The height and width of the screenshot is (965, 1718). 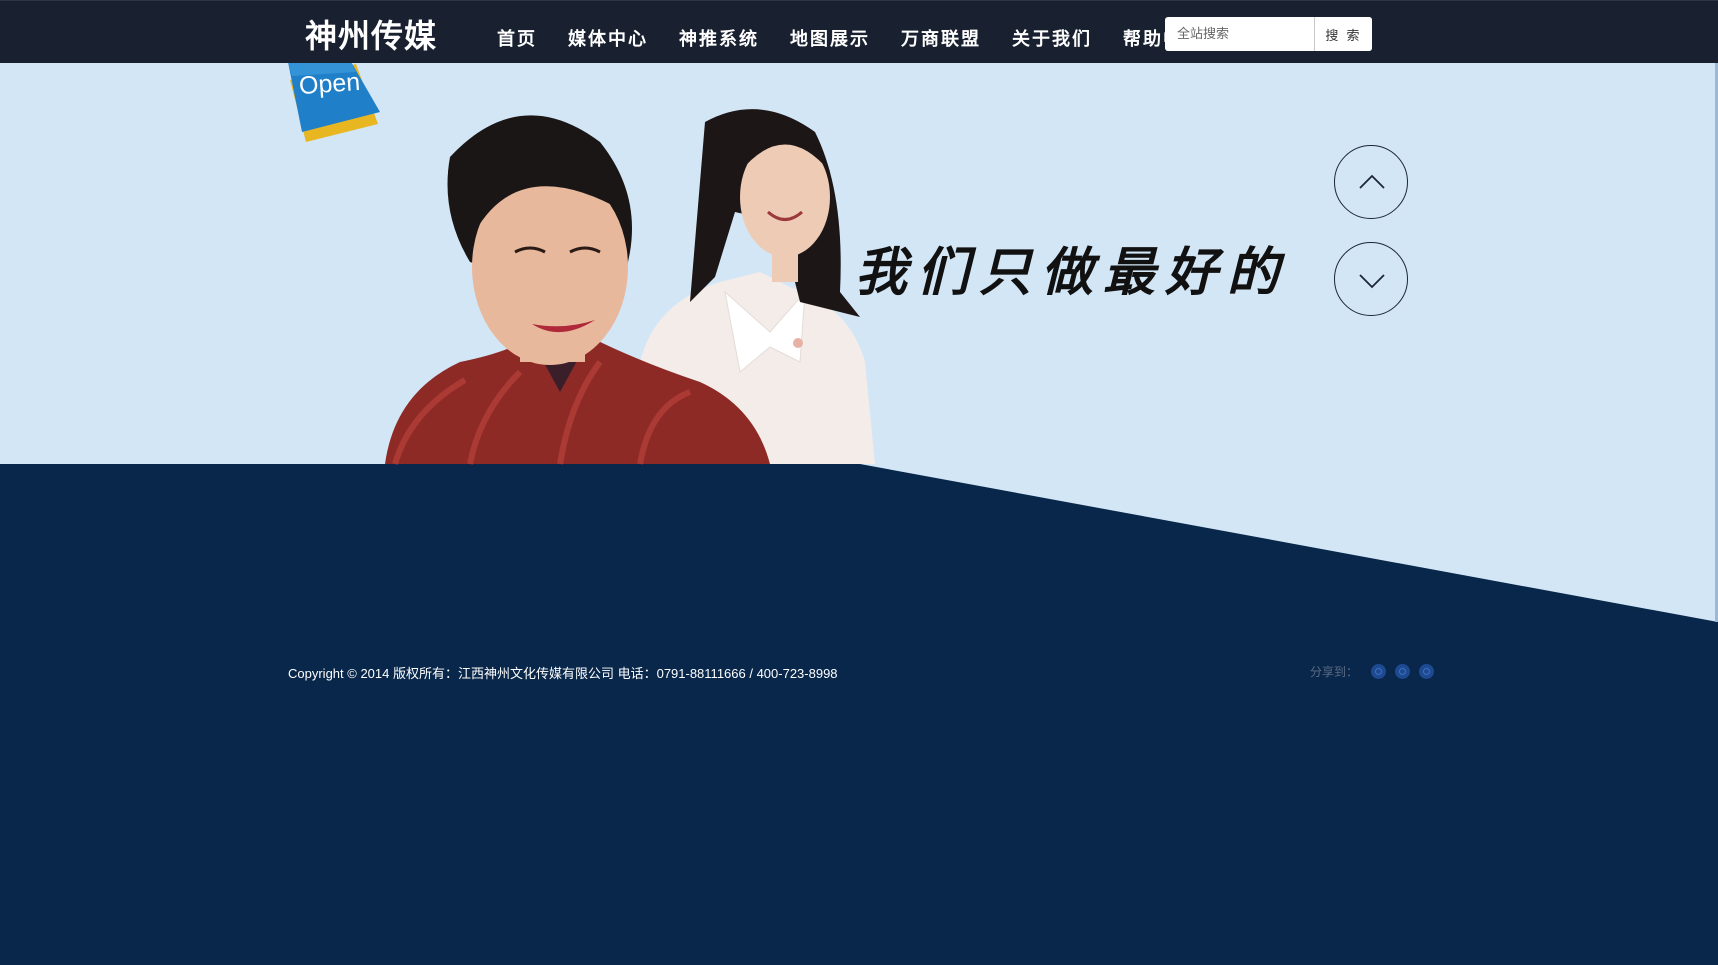 I want to click on nav-about-us: 关于我们, so click(x=1052, y=38).